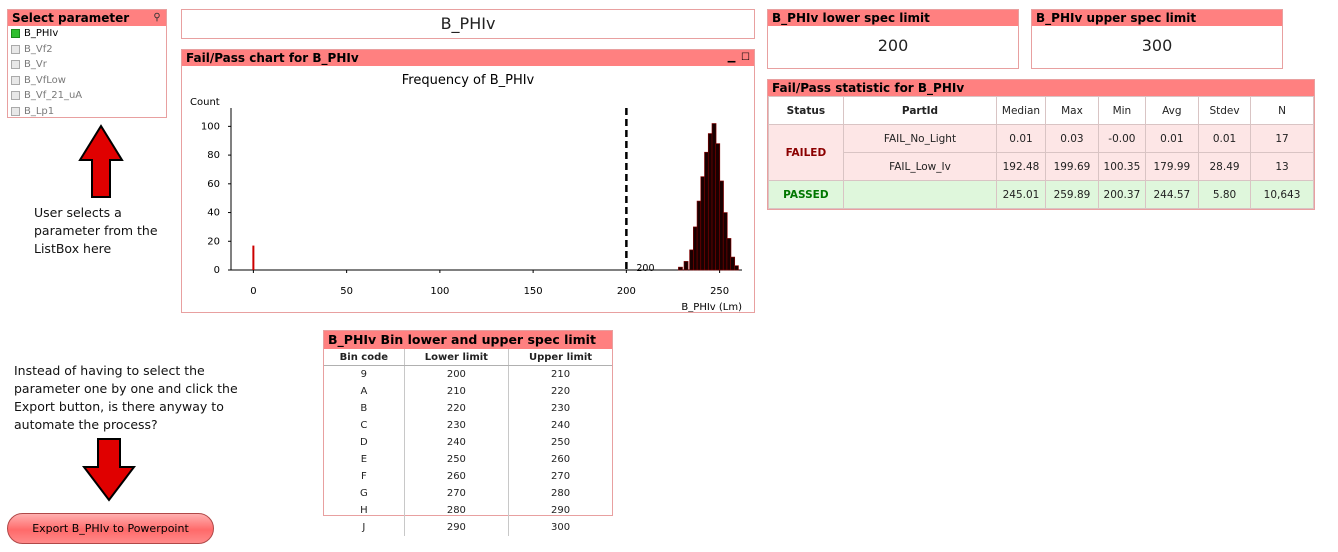 Image resolution: width=1338 pixels, height=552 pixels. I want to click on export-powerpoint-button: Export B_PHIv to Powerpoint, so click(110, 528).